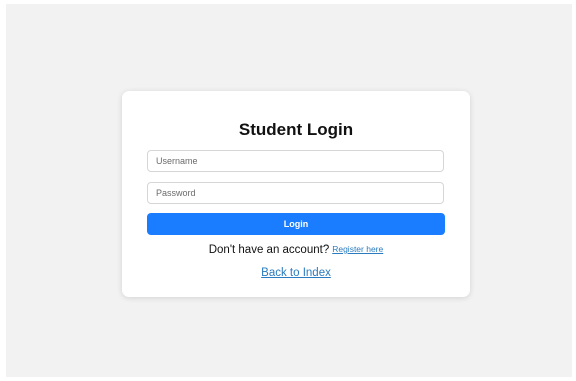  I want to click on register-prompt-text: Don't have an account?, so click(269, 250).